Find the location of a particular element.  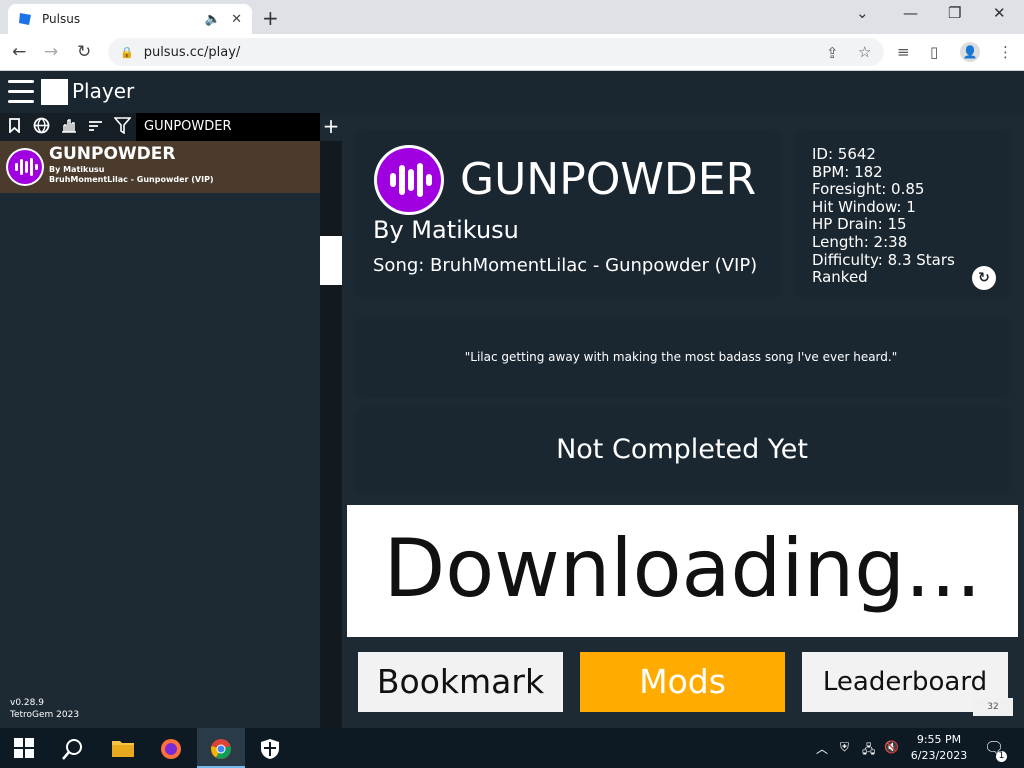

pulsus-logo-icon is located at coordinates (25, 167).